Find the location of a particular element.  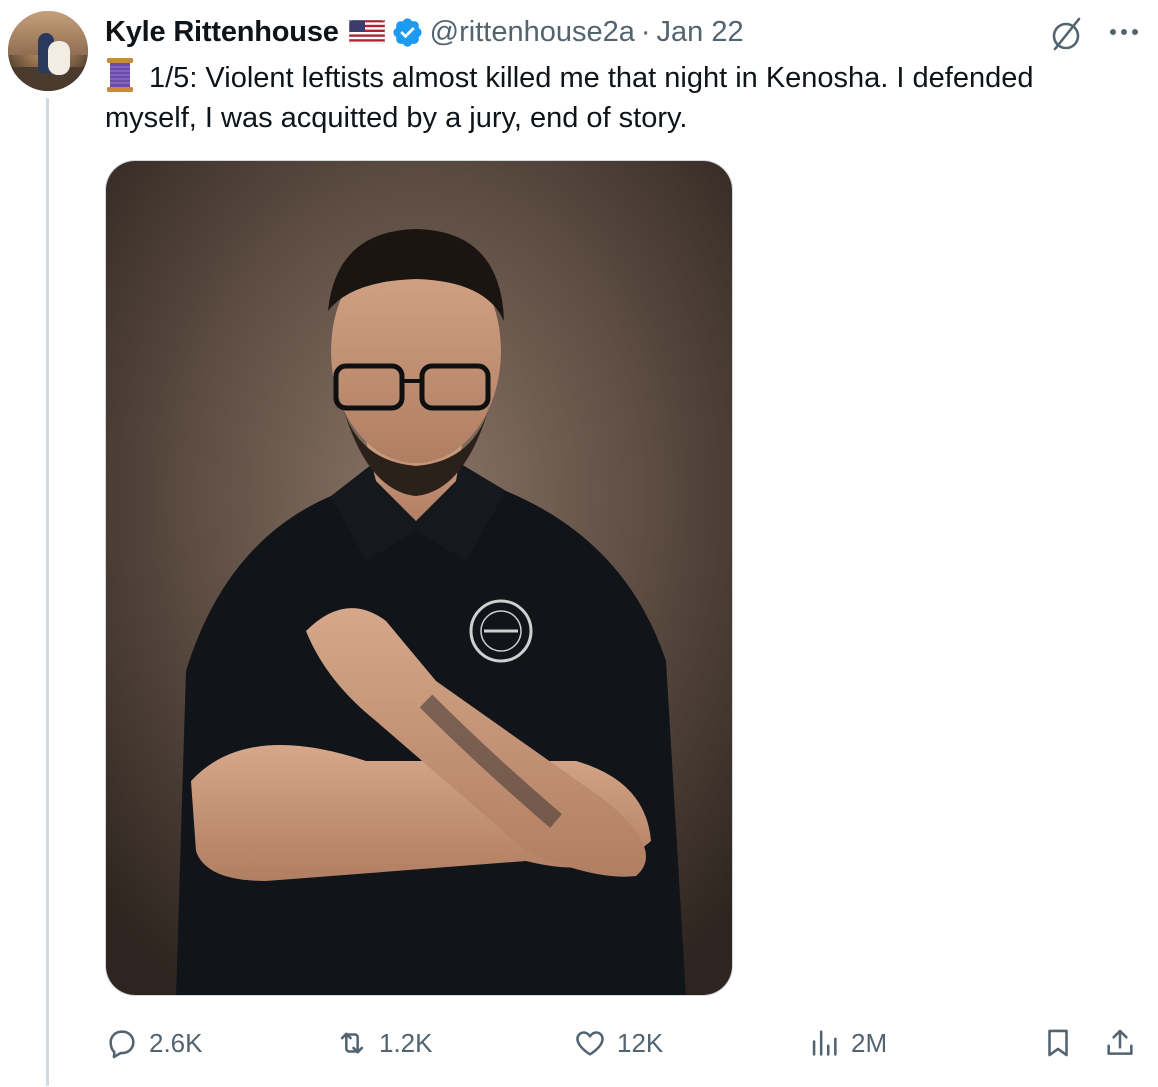

reply-button: 2.6K is located at coordinates (154, 1043).